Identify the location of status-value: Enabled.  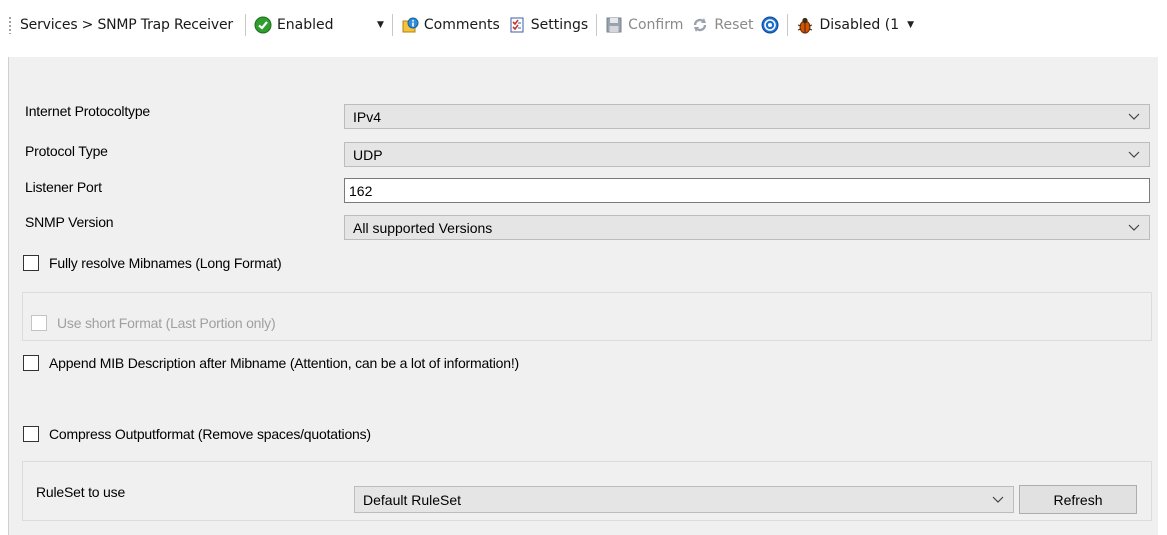
(305, 25).